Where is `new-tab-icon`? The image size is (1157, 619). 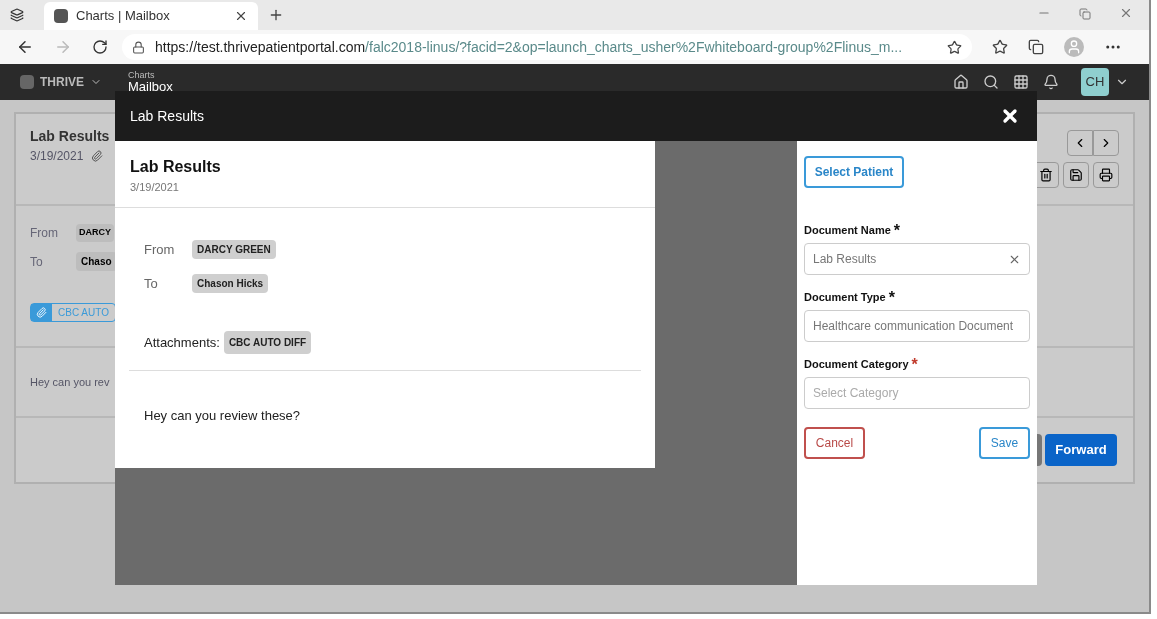
new-tab-icon is located at coordinates (276, 15).